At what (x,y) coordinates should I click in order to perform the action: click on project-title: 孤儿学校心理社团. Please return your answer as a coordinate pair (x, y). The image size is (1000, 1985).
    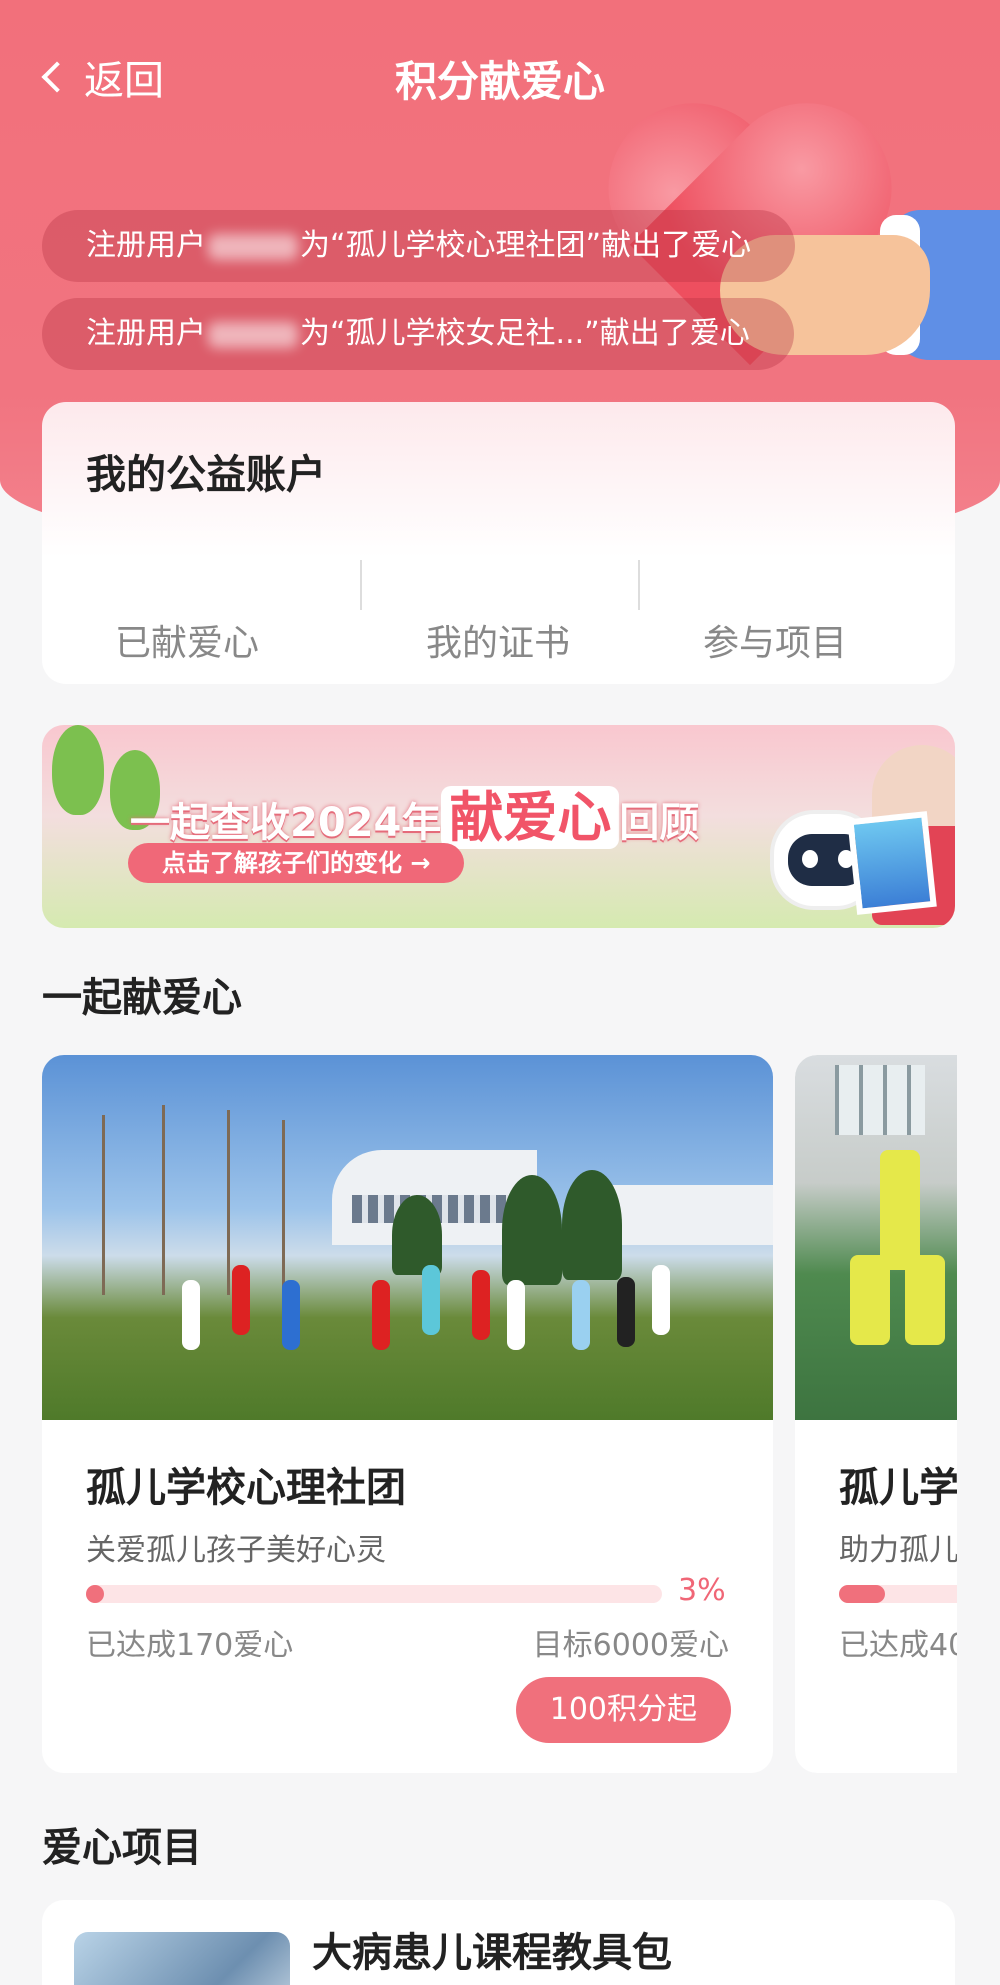
    Looking at the image, I should click on (246, 1488).